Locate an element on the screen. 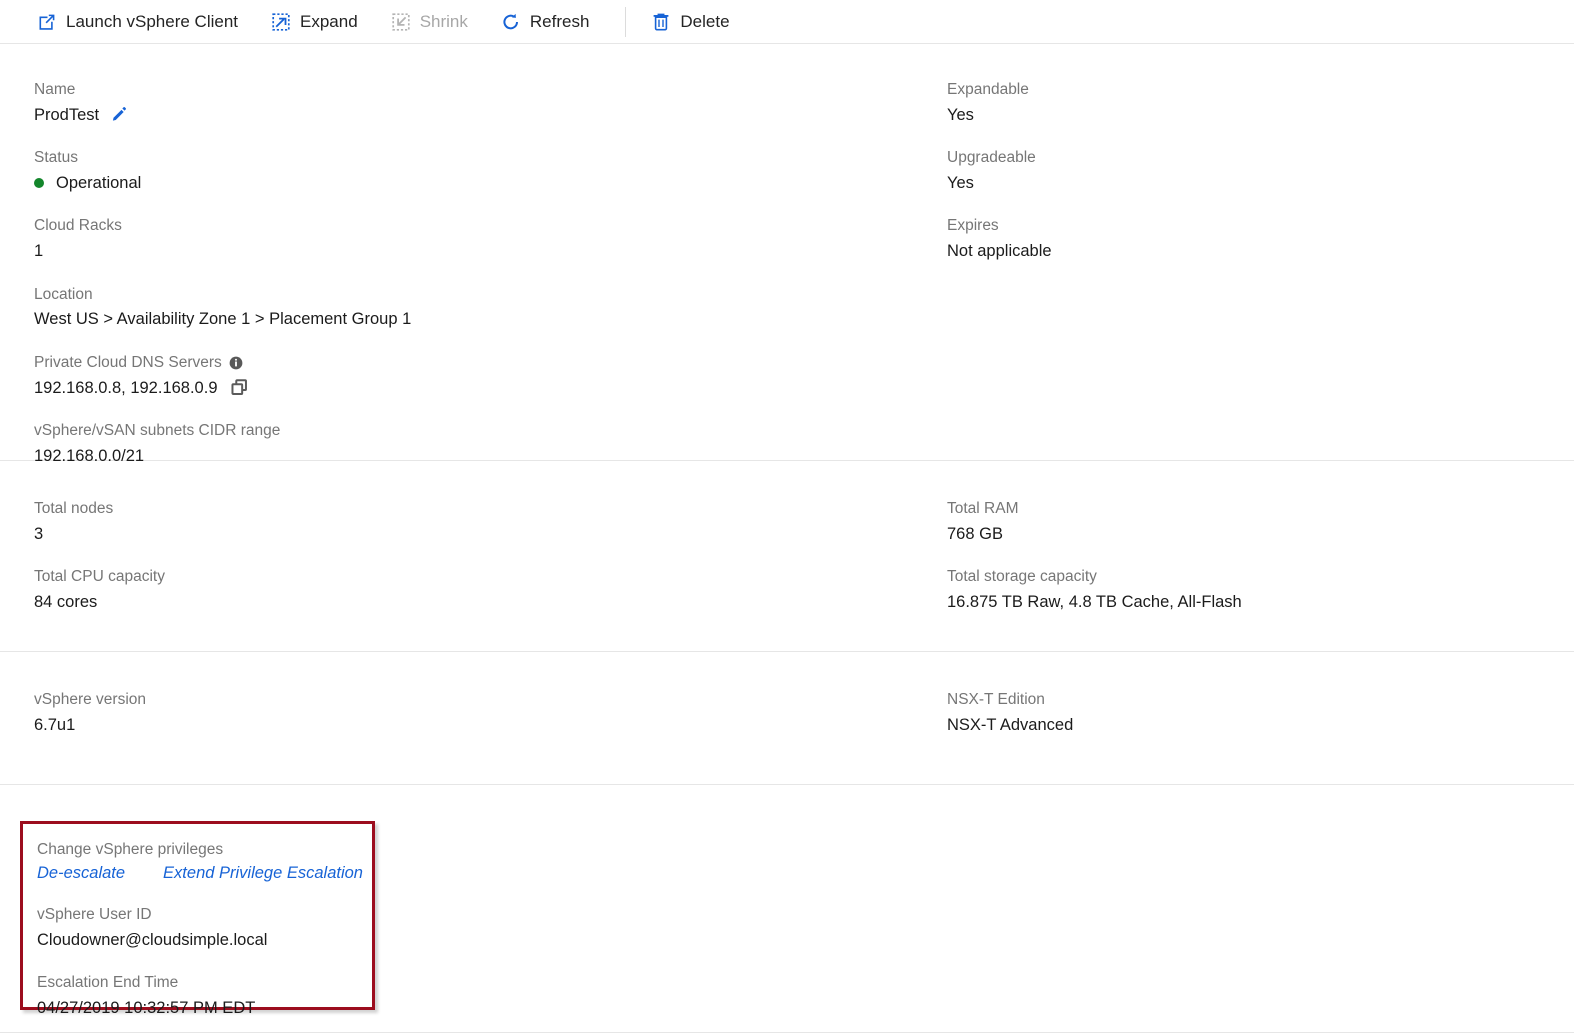 This screenshot has width=1574, height=1034. total-ram-label: Total RAM is located at coordinates (983, 508).